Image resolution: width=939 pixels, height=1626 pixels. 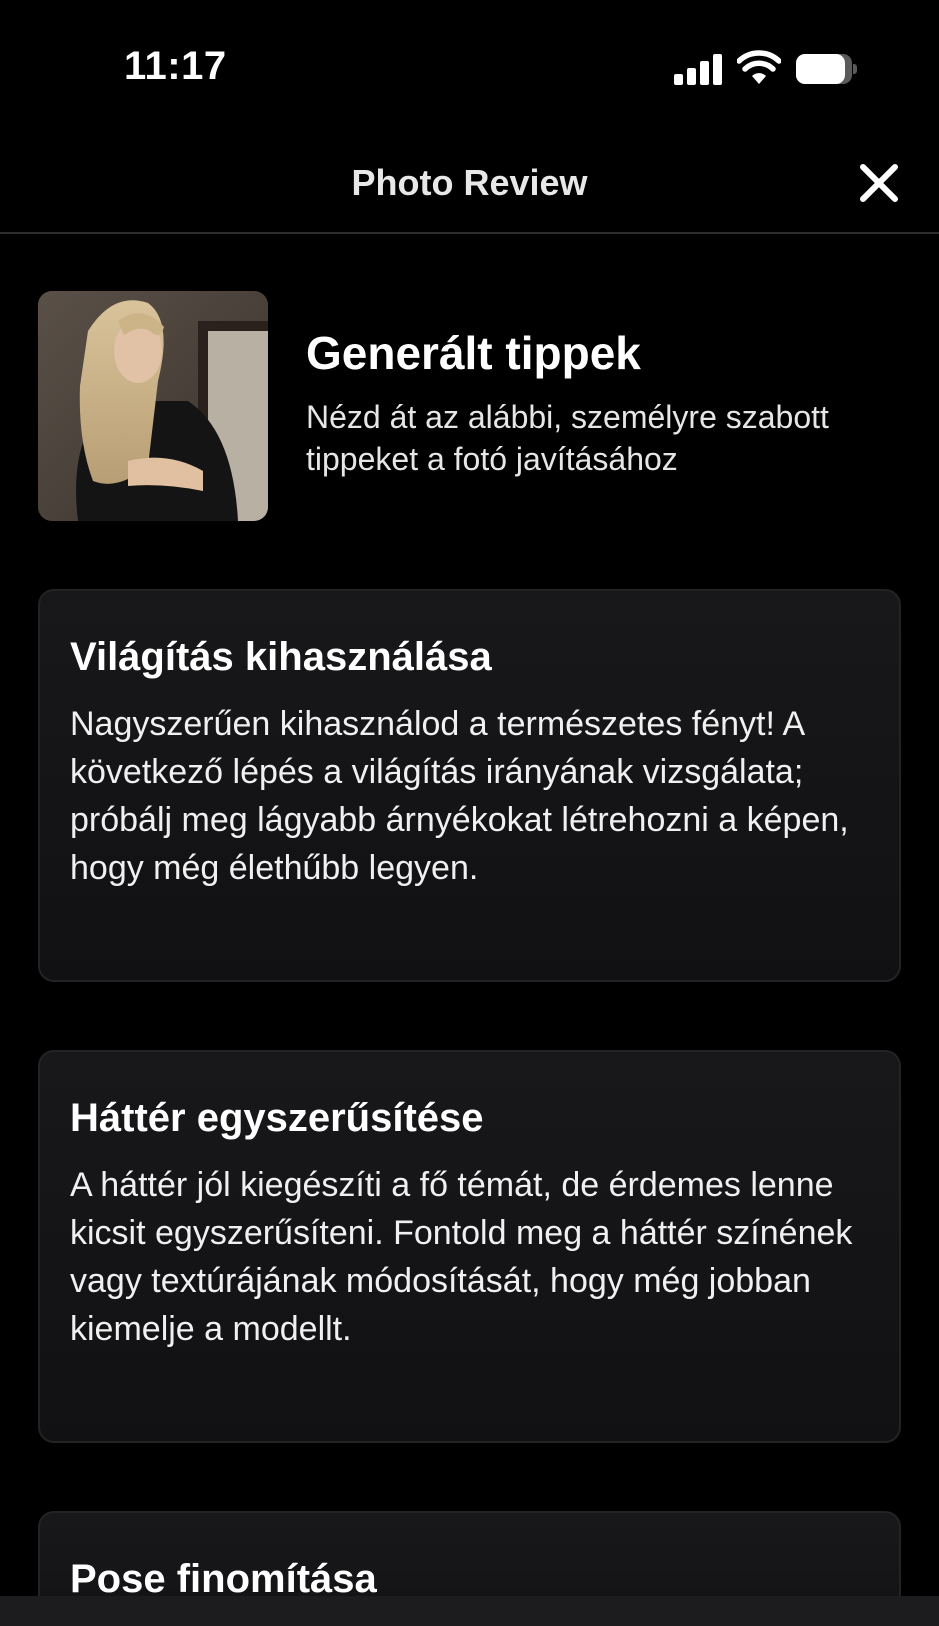 I want to click on nav-header: Photo Review, so click(x=469, y=187).